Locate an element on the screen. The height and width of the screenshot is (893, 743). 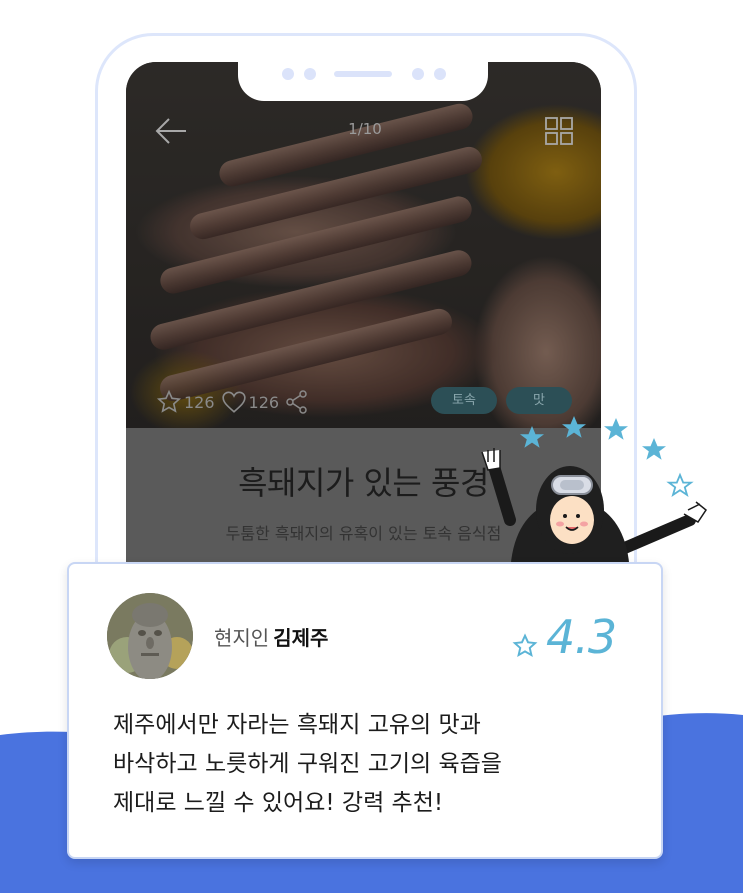
like-count-value: 126 is located at coordinates (264, 402).